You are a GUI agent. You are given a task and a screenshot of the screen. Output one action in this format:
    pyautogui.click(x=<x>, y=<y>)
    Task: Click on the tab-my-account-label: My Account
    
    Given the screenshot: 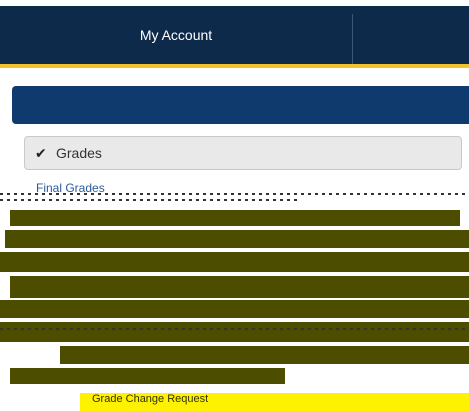 What is the action you would take?
    pyautogui.click(x=176, y=35)
    